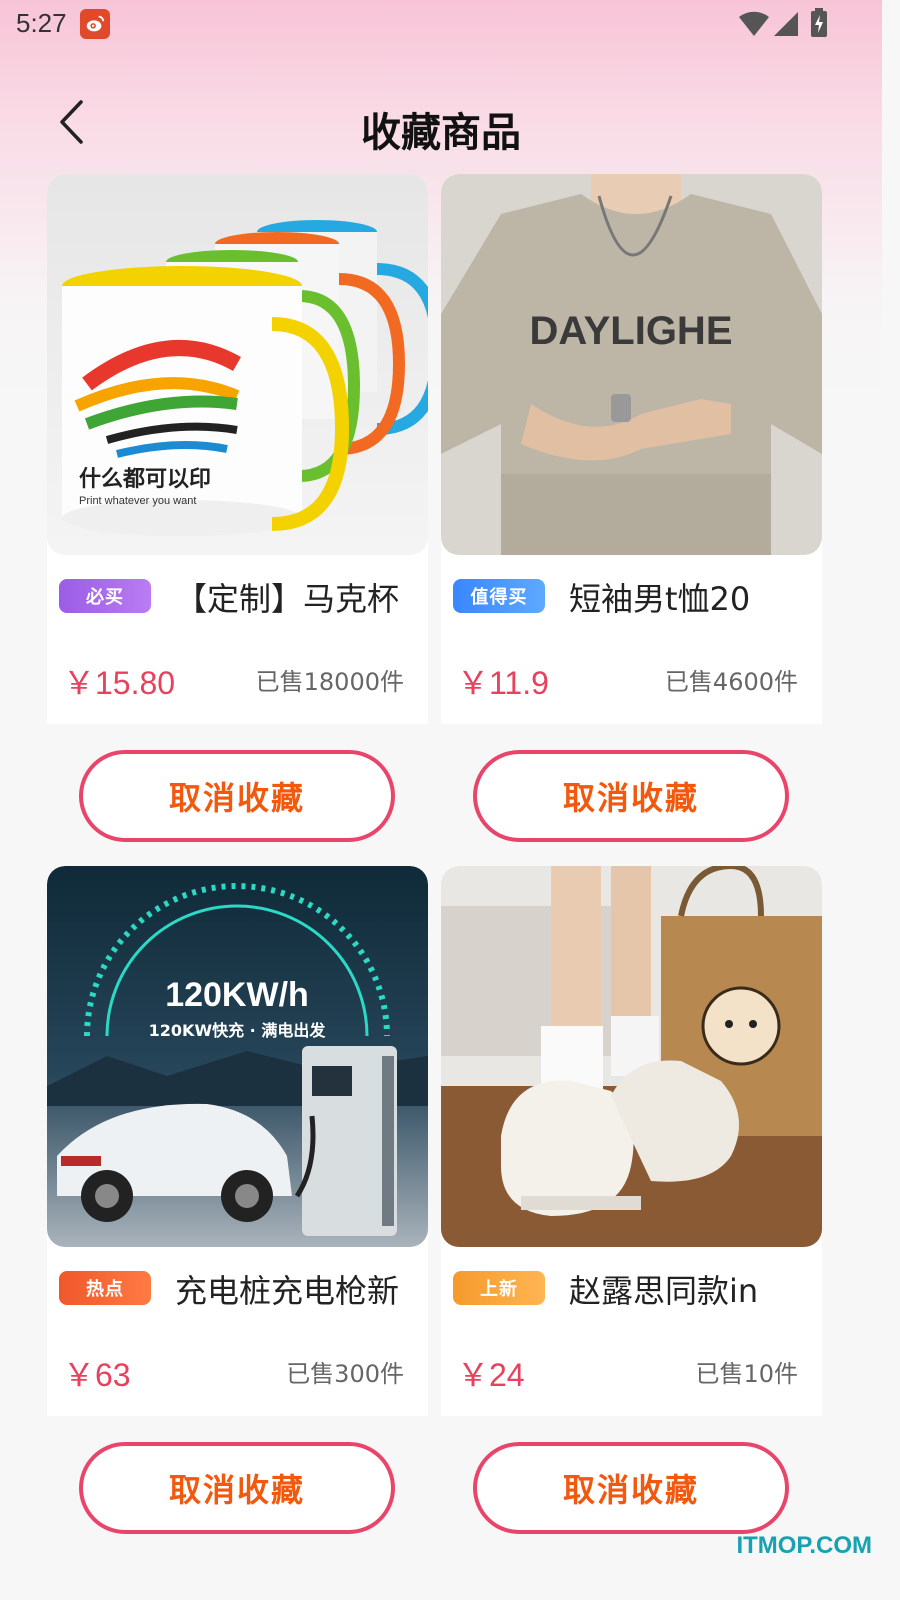 This screenshot has height=1600, width=900. I want to click on weibo-notification-icon, so click(95, 24).